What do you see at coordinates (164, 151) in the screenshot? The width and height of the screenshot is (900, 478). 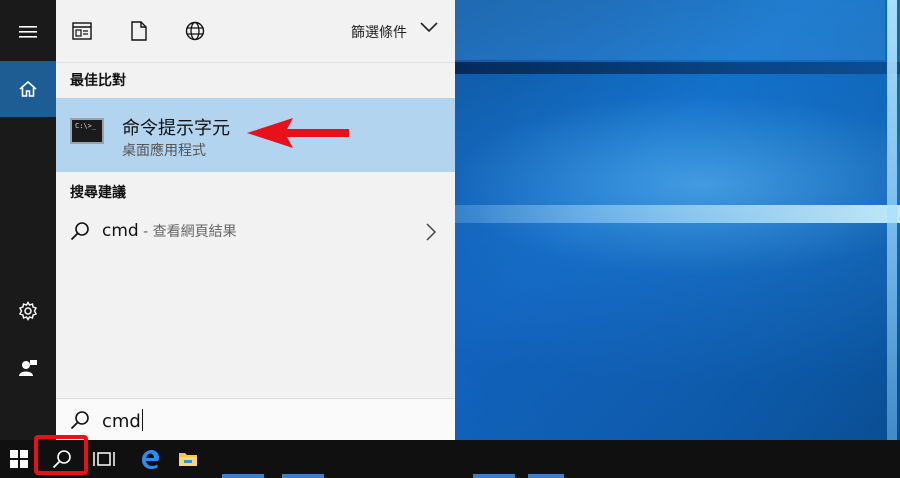 I see `best-match-app-type: 桌面應用程式` at bounding box center [164, 151].